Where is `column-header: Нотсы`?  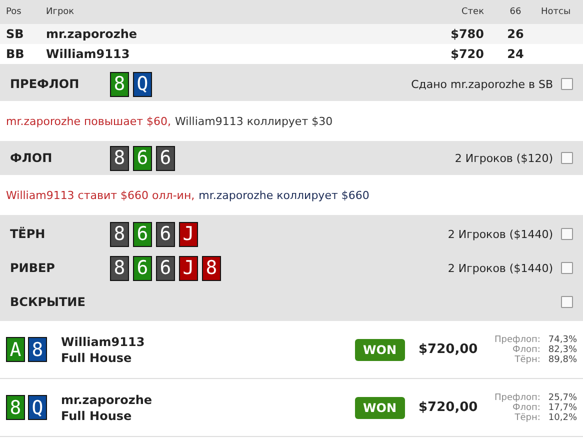
column-header: Нотсы is located at coordinates (559, 12).